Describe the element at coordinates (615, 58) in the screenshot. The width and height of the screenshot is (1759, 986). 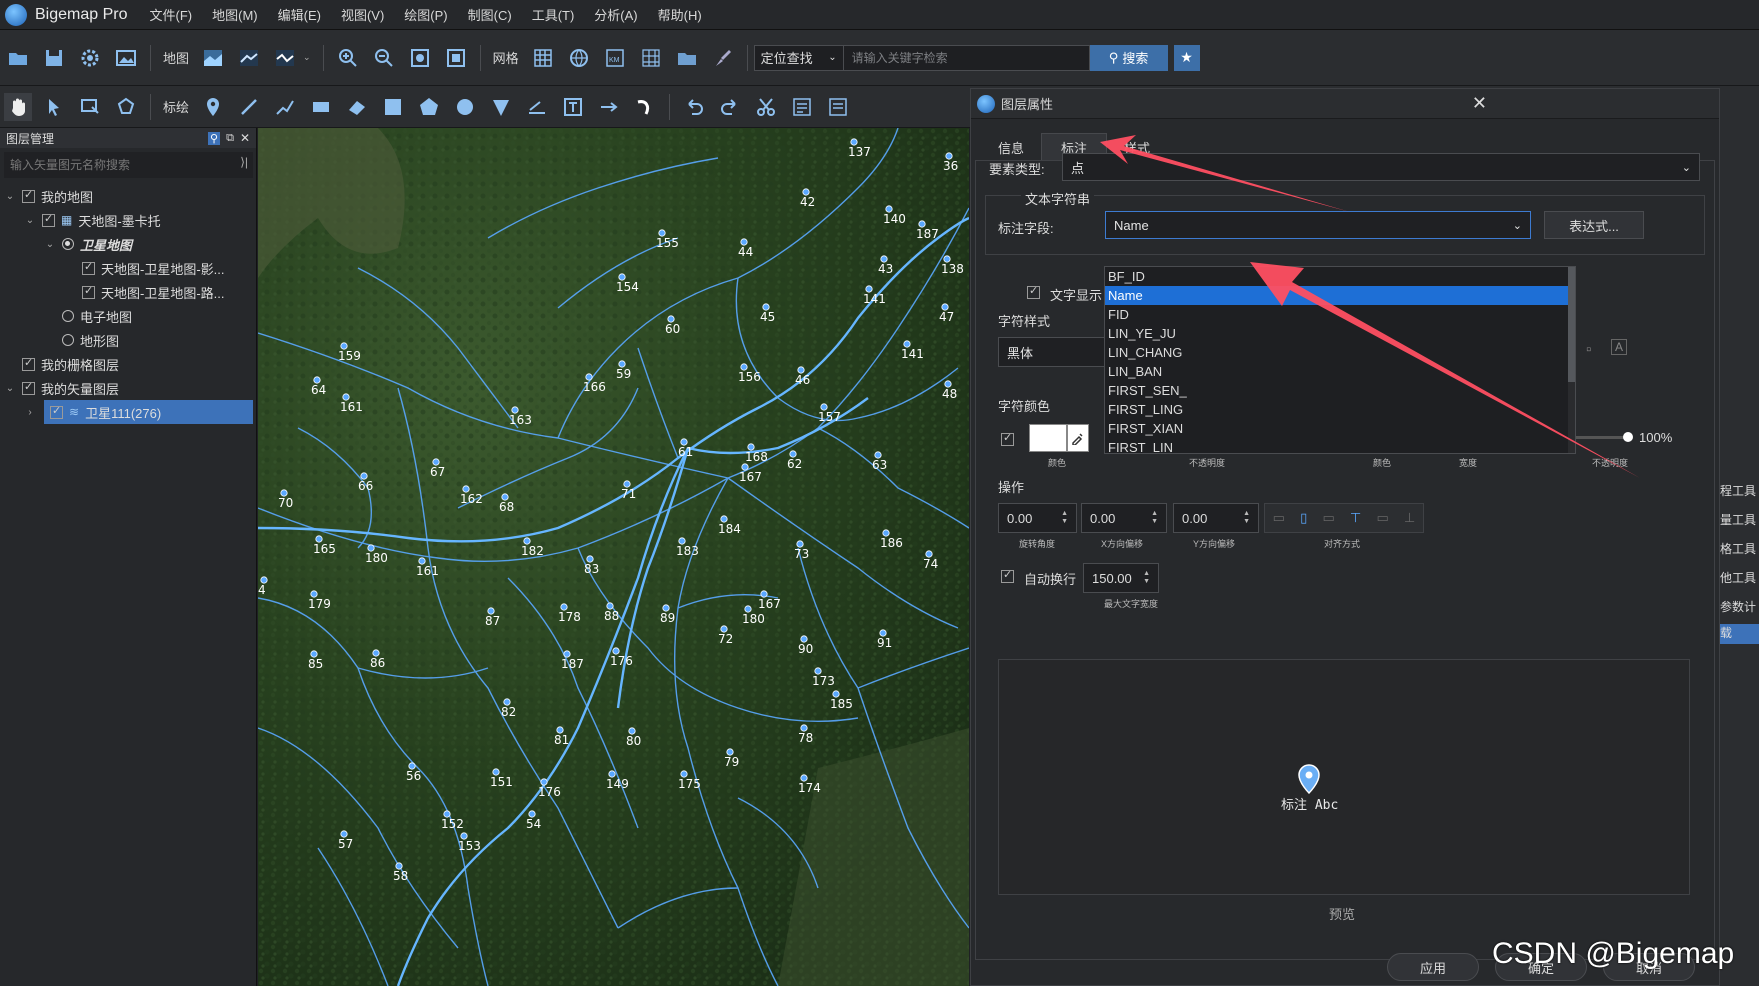
I see `km-grid-icon: KM` at that location.